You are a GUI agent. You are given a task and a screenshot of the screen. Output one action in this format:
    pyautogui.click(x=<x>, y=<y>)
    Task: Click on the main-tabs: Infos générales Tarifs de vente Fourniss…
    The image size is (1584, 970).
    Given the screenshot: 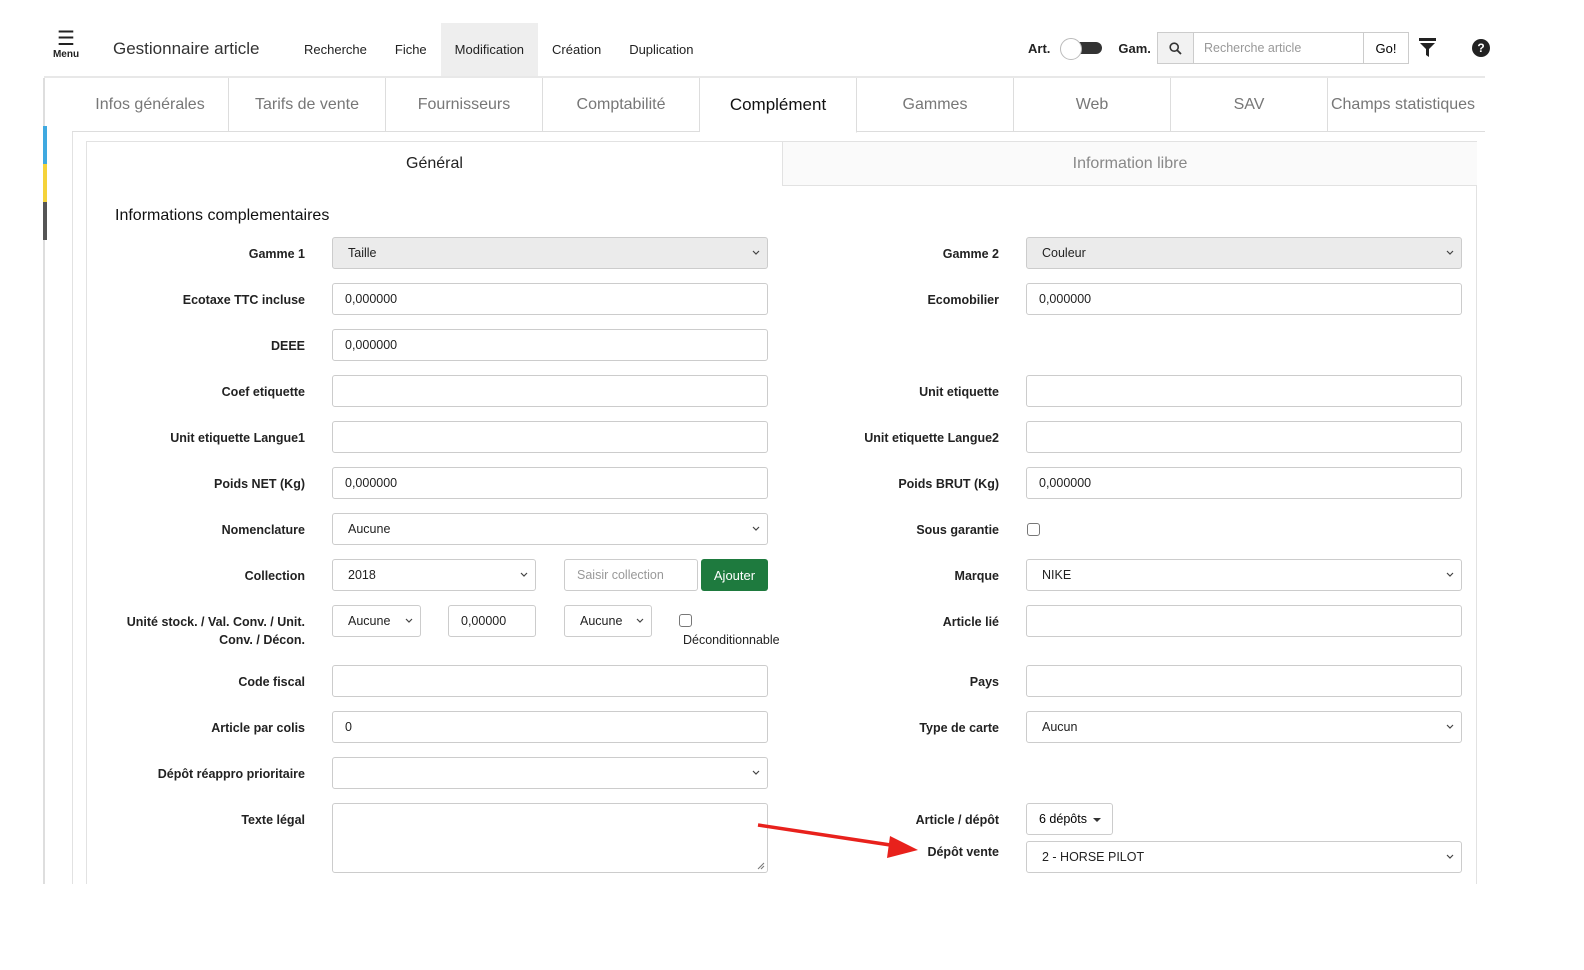 What is the action you would take?
    pyautogui.click(x=778, y=105)
    